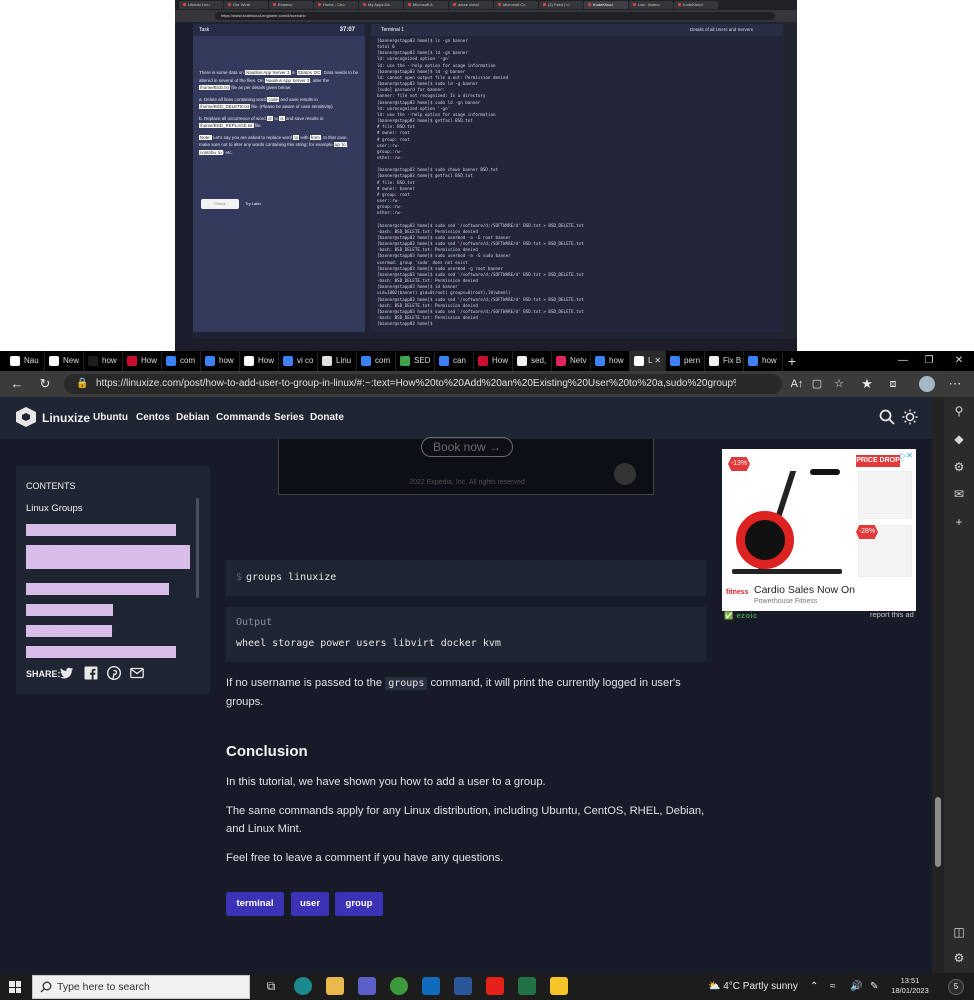 The image size is (974, 1000). I want to click on remote-tab: Ubuntu Linu, so click(201, 5).